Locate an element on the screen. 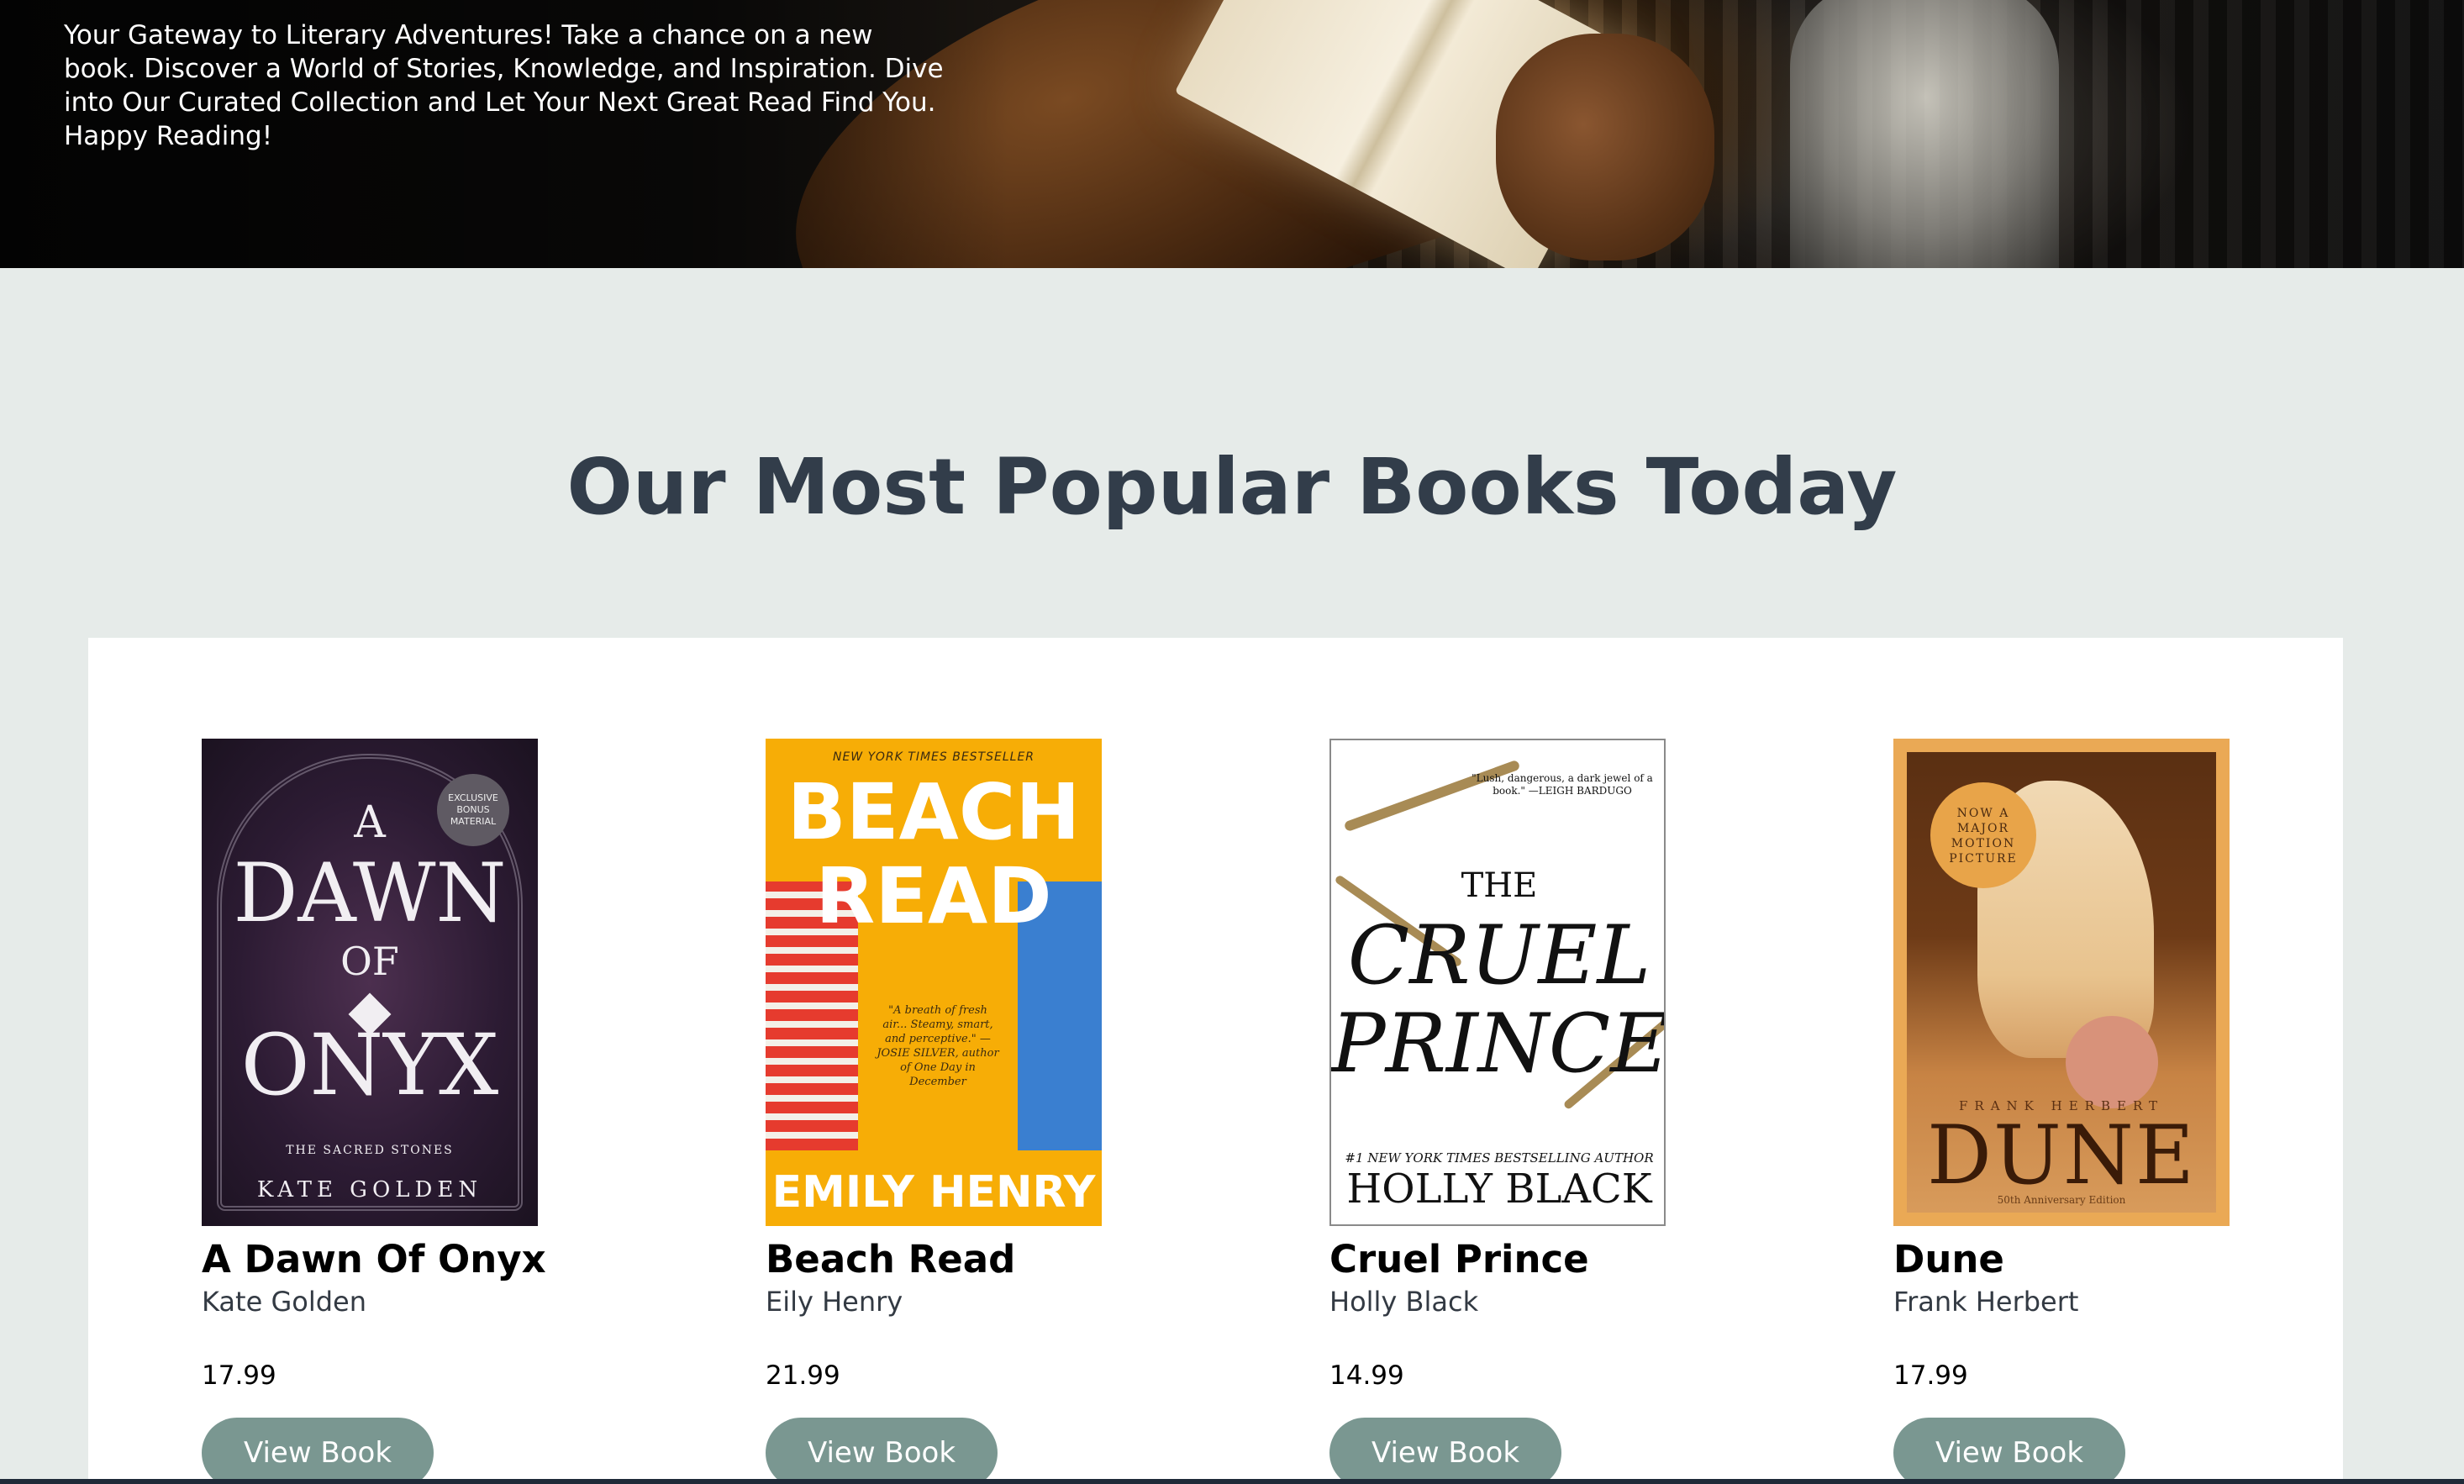 This screenshot has height=1484, width=2464. cover-title-line: OF is located at coordinates (369, 961).